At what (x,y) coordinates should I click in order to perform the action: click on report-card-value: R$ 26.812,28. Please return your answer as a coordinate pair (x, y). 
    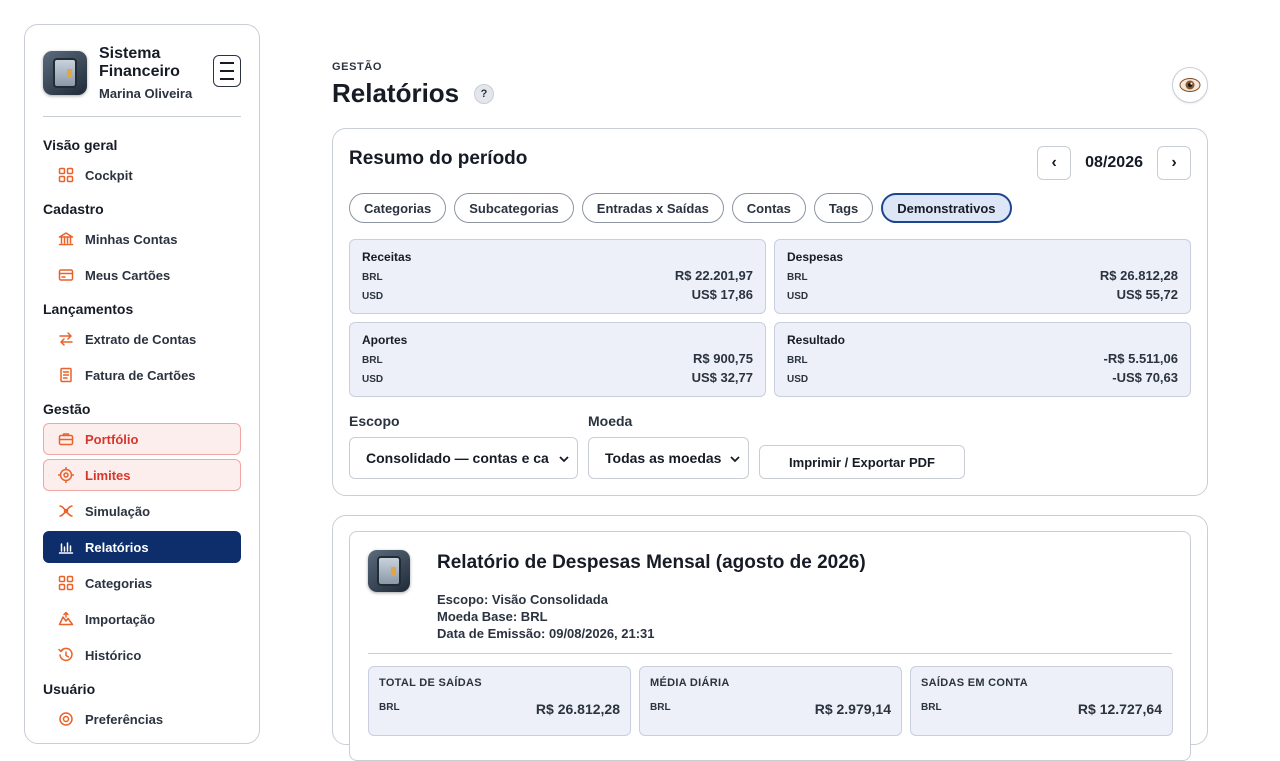
    Looking at the image, I should click on (577, 709).